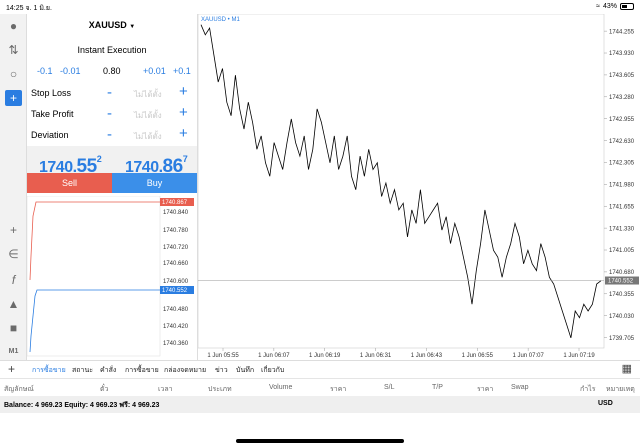 The width and height of the screenshot is (640, 447). Describe the element at coordinates (579, 356) in the screenshot. I see `x-tick-label: 1 Jun 07:19` at that location.